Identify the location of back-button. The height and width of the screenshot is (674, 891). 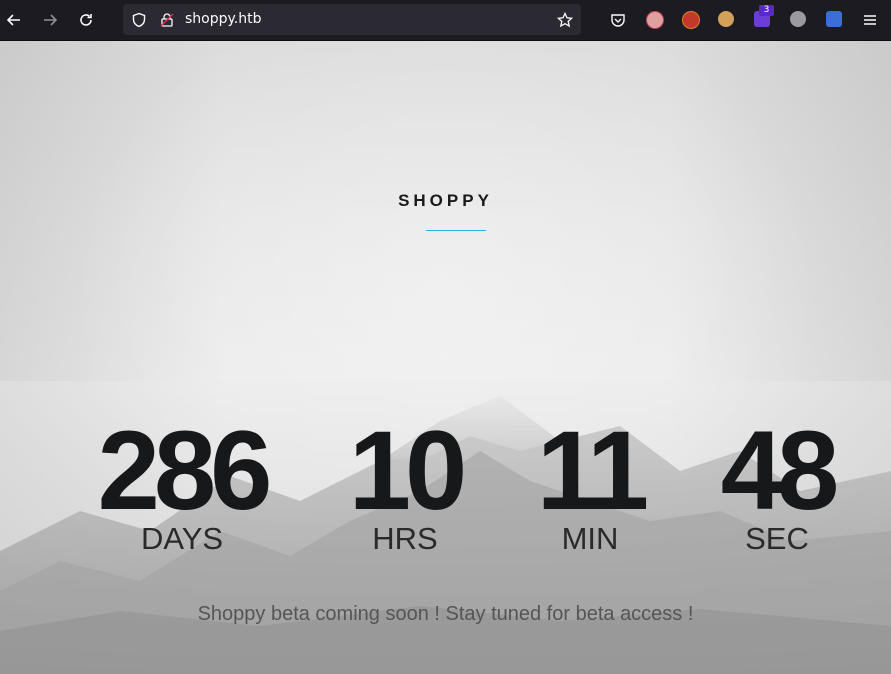
(14, 20).